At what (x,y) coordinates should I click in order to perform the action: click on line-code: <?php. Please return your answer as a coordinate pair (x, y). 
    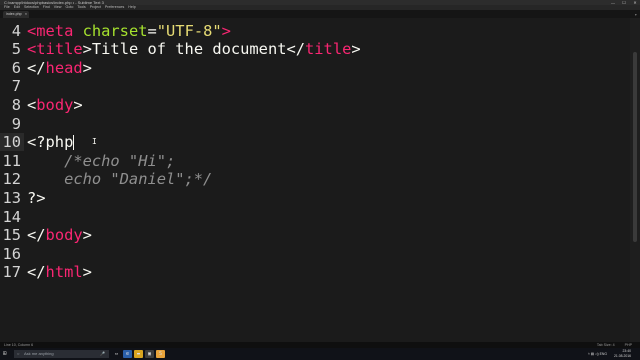
    Looking at the image, I should click on (51, 142).